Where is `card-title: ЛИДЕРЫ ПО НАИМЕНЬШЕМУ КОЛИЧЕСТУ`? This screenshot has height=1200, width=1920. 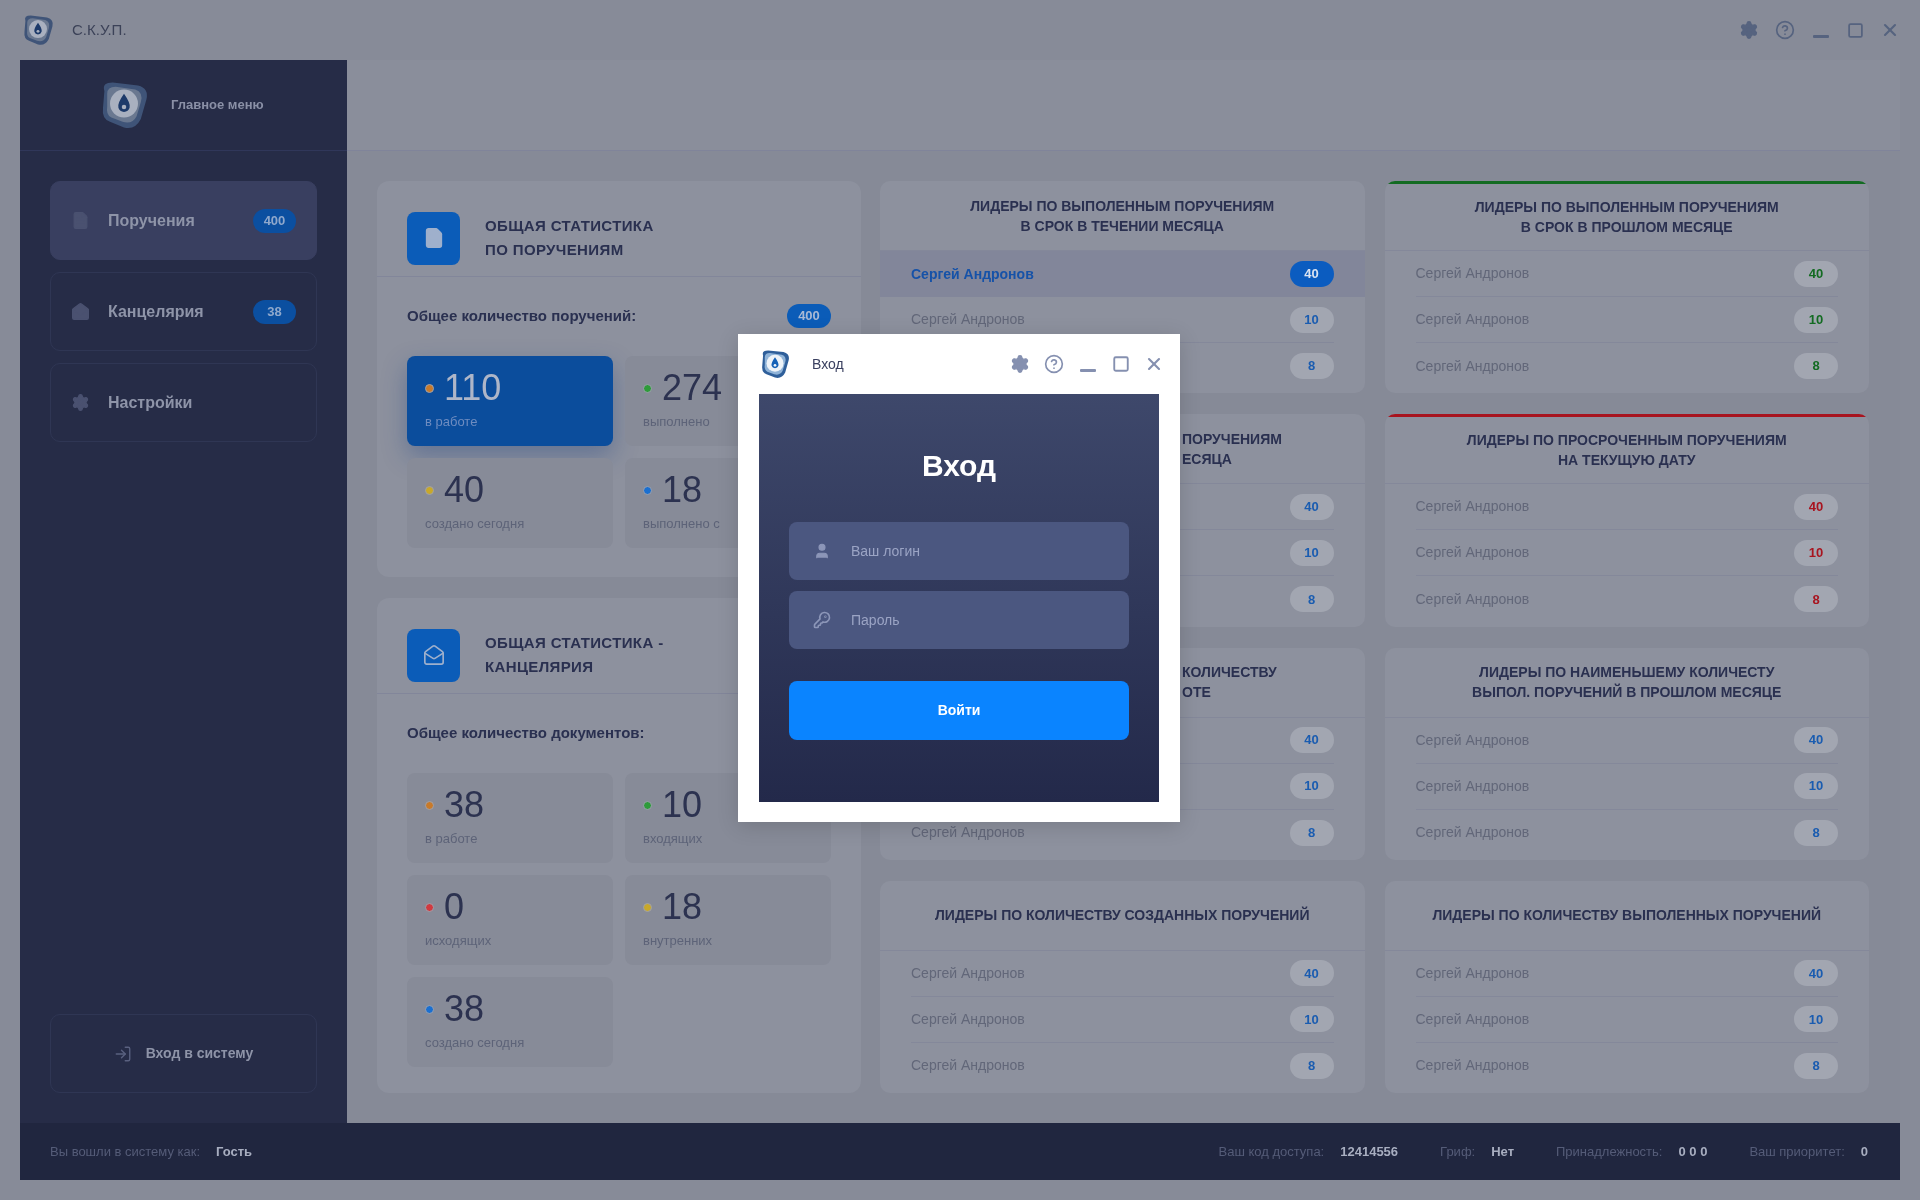 card-title: ЛИДЕРЫ ПО НАИМЕНЬШЕМУ КОЛИЧЕСТУ is located at coordinates (1627, 672).